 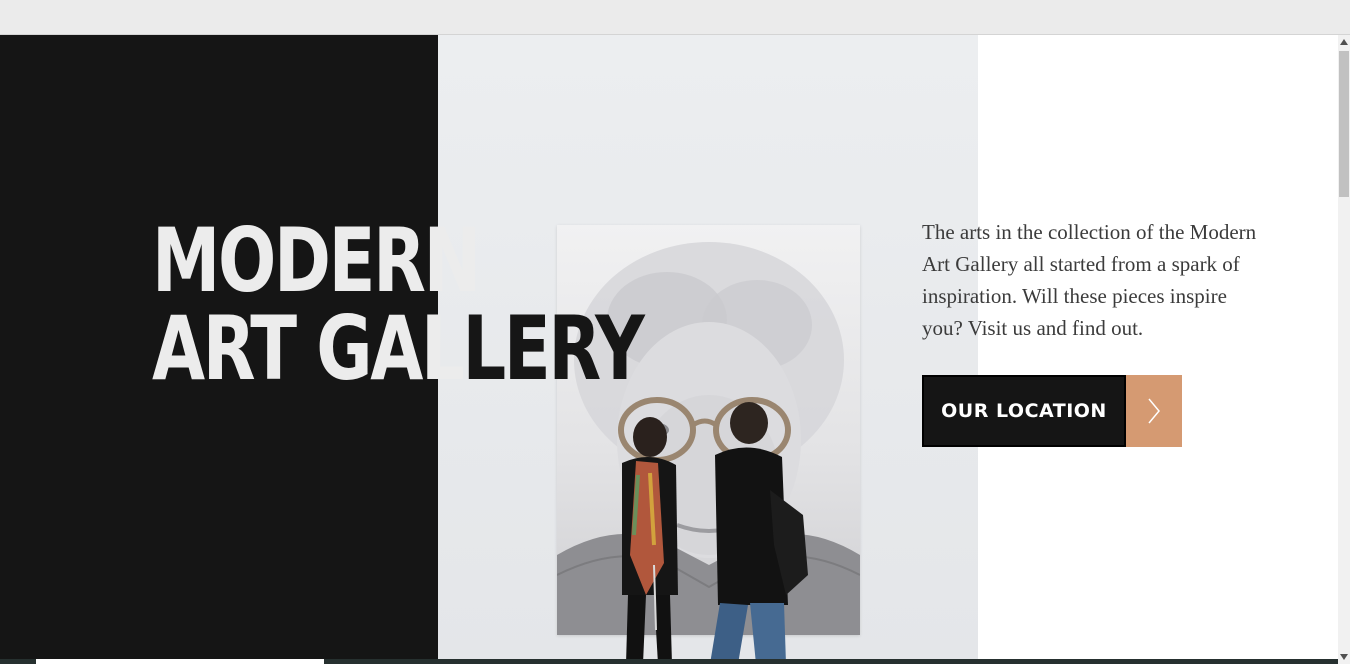 I want to click on headline-line-2-dark: LERY, so click(x=553, y=348).